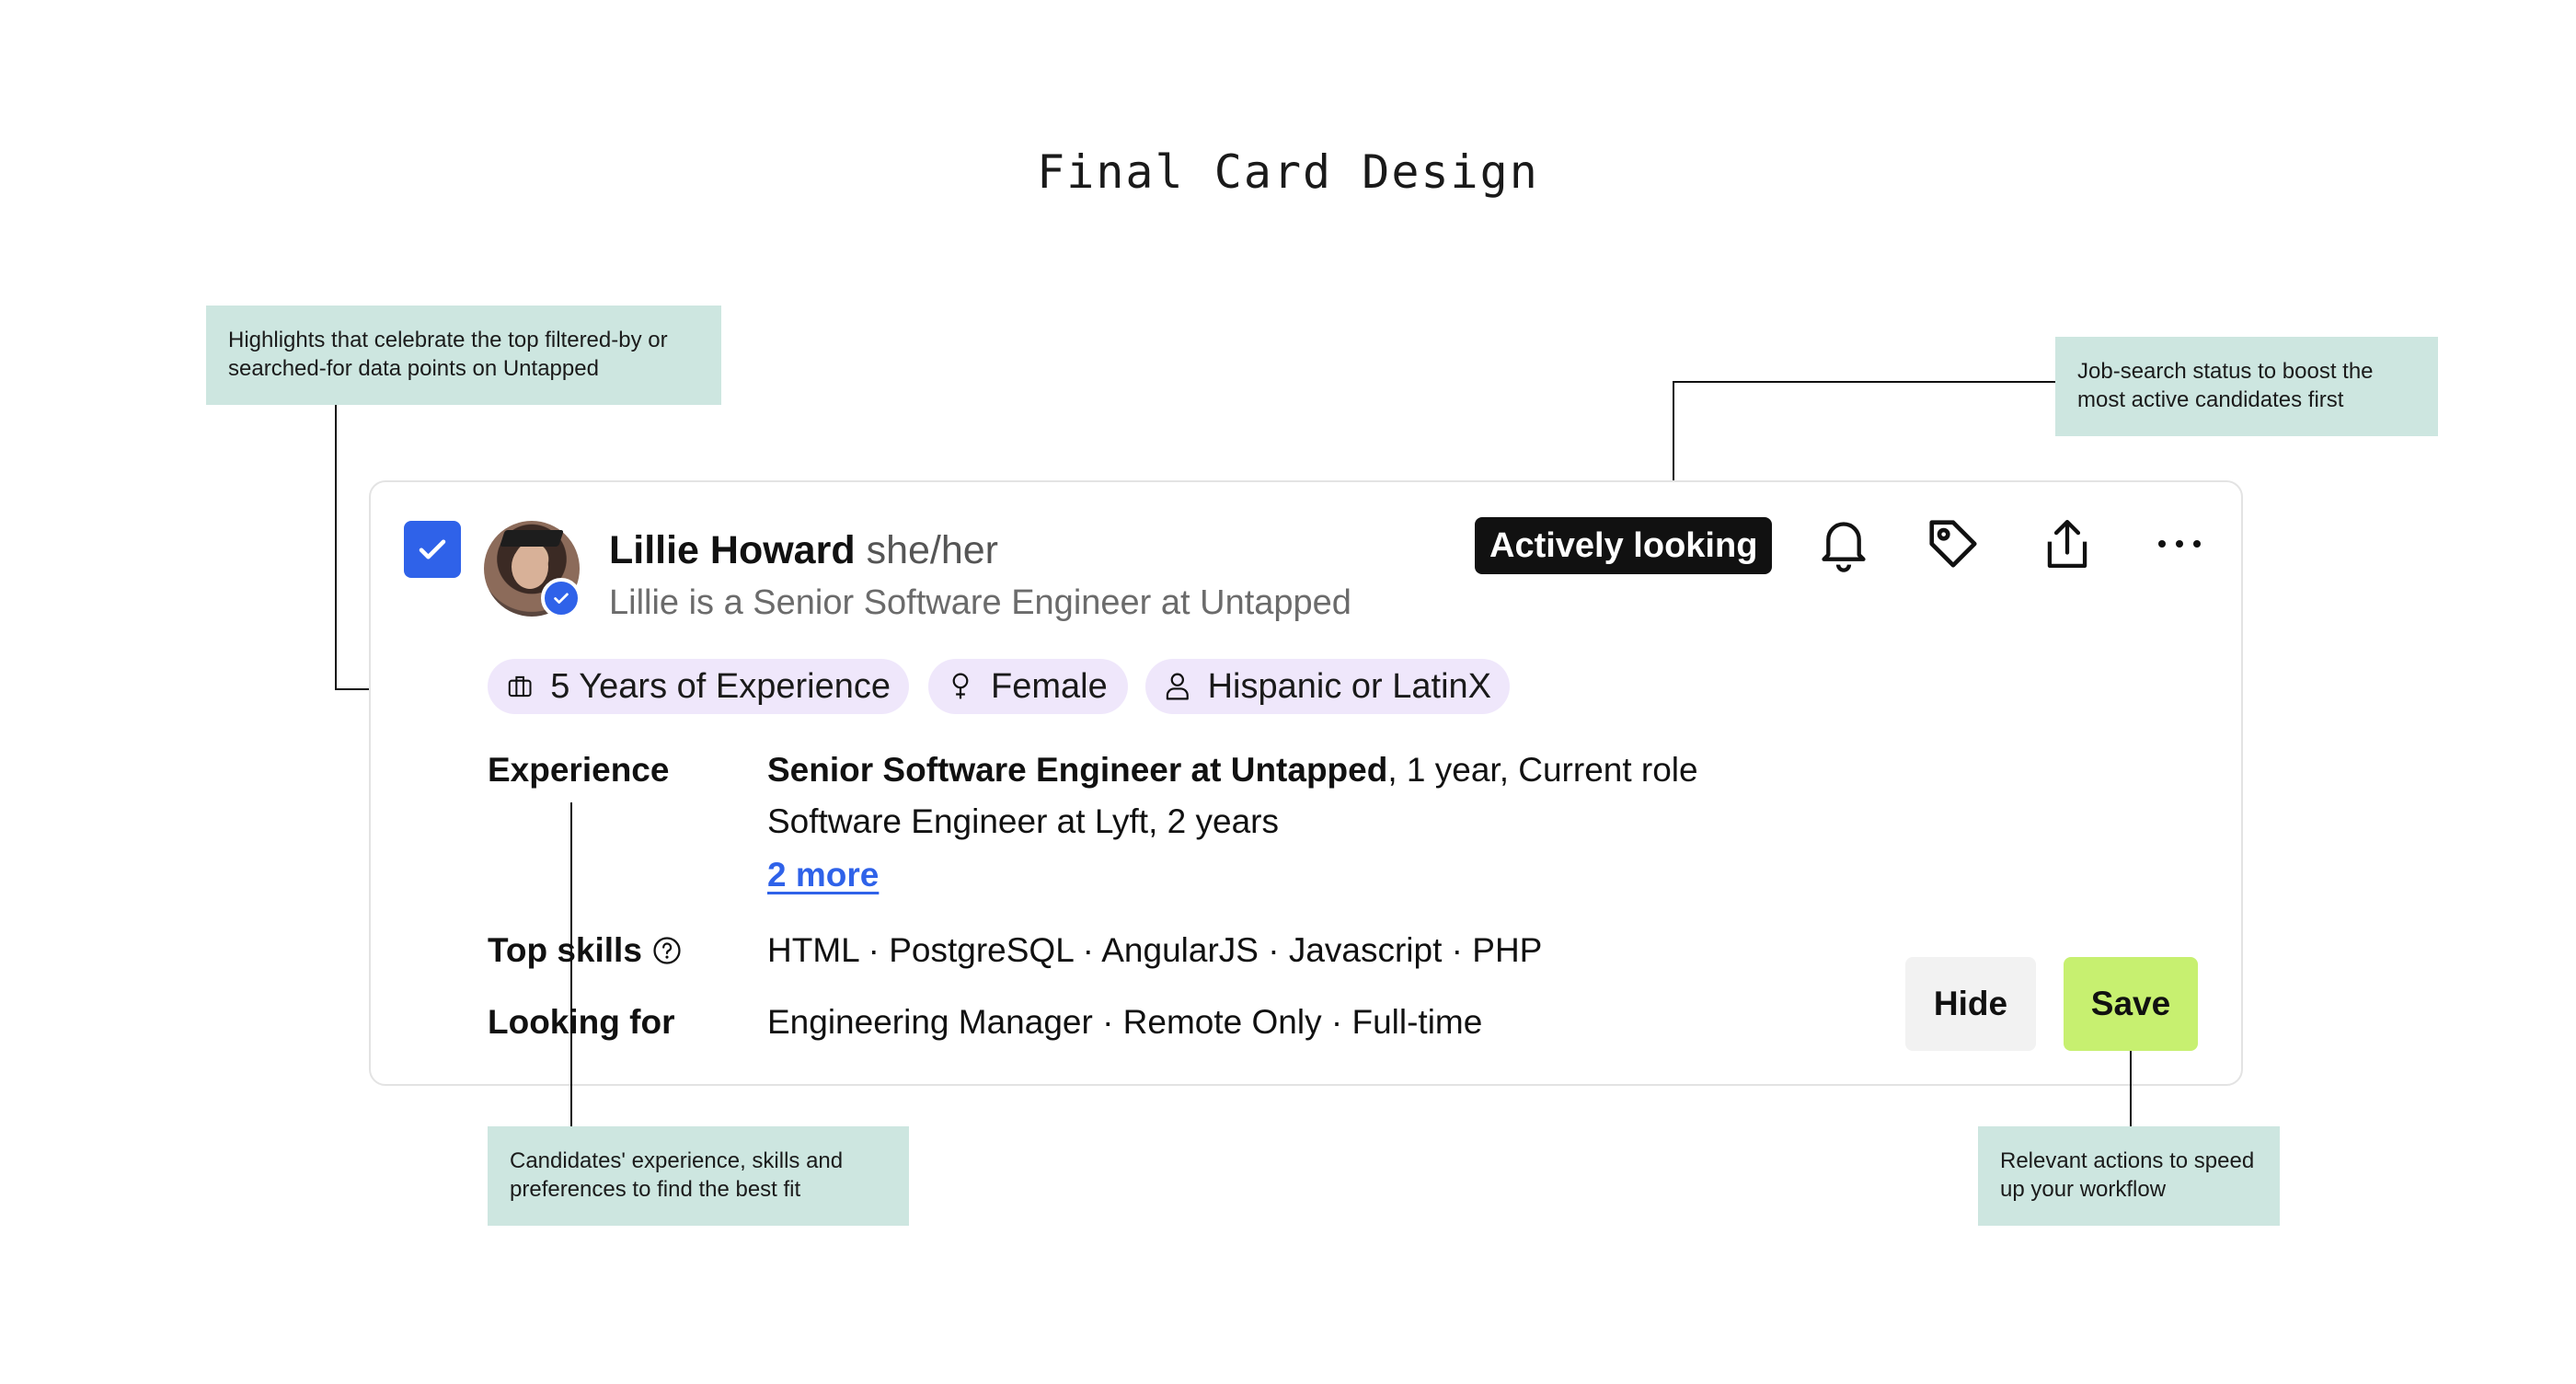  I want to click on more-icon, so click(2179, 544).